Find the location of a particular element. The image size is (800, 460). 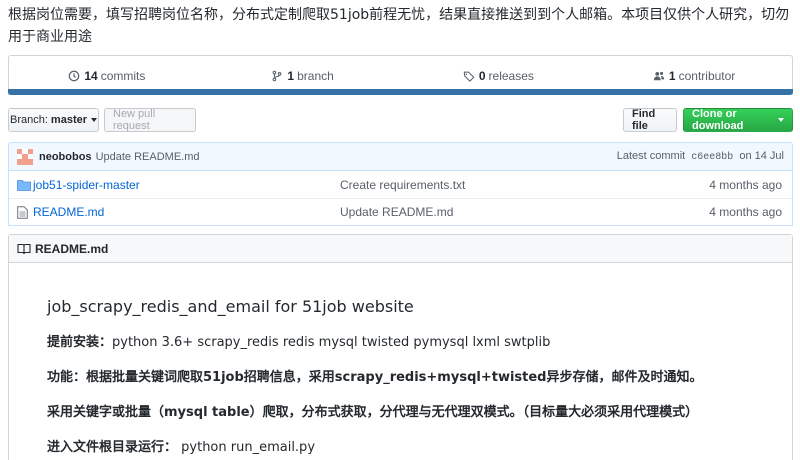

paragraph-text: python run_email.py is located at coordinates (246, 447).